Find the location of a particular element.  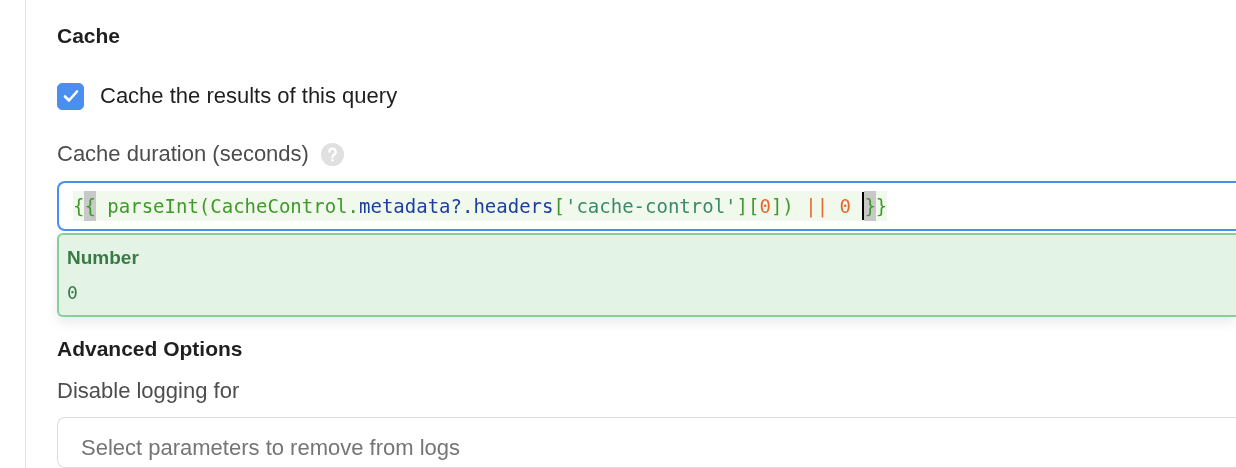

result-type: Number is located at coordinates (103, 257).